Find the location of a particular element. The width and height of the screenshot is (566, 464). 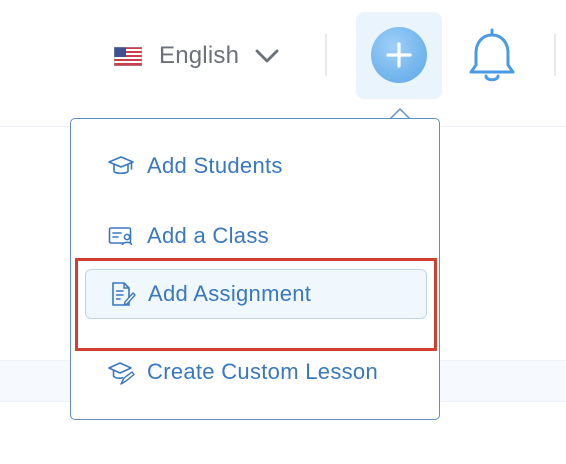

class-card-icon is located at coordinates (120, 236).